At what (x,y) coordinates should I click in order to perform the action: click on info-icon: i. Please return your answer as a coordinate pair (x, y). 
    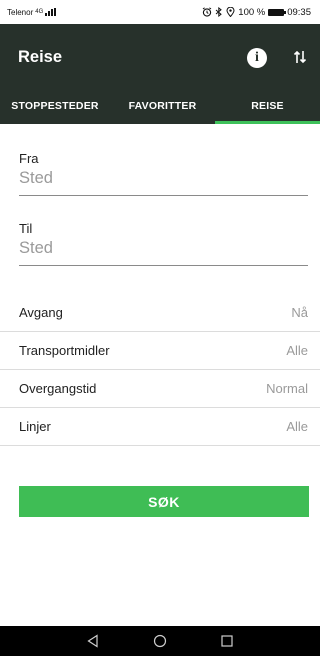
    Looking at the image, I should click on (257, 58).